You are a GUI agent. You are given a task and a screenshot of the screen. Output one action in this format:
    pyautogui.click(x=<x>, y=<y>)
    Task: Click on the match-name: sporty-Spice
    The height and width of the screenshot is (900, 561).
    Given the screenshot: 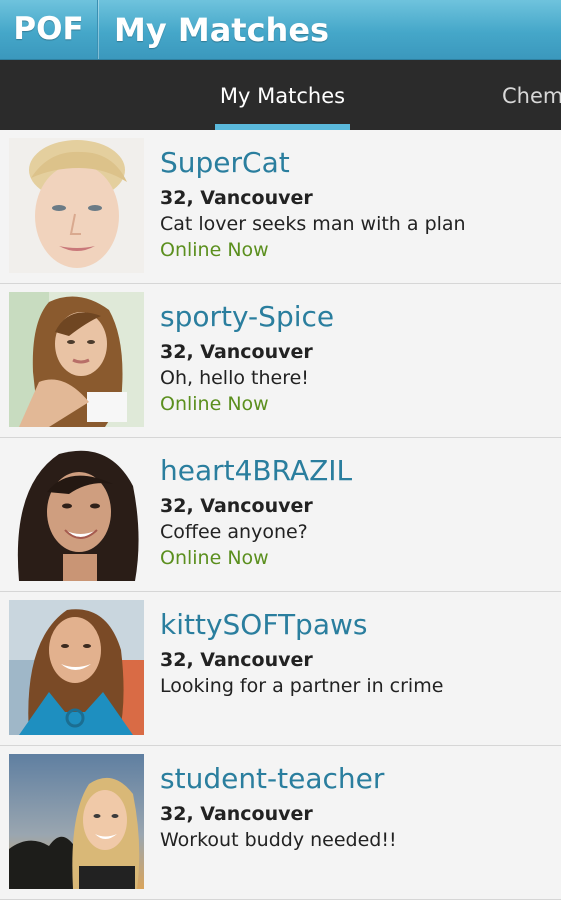 What is the action you would take?
    pyautogui.click(x=247, y=316)
    